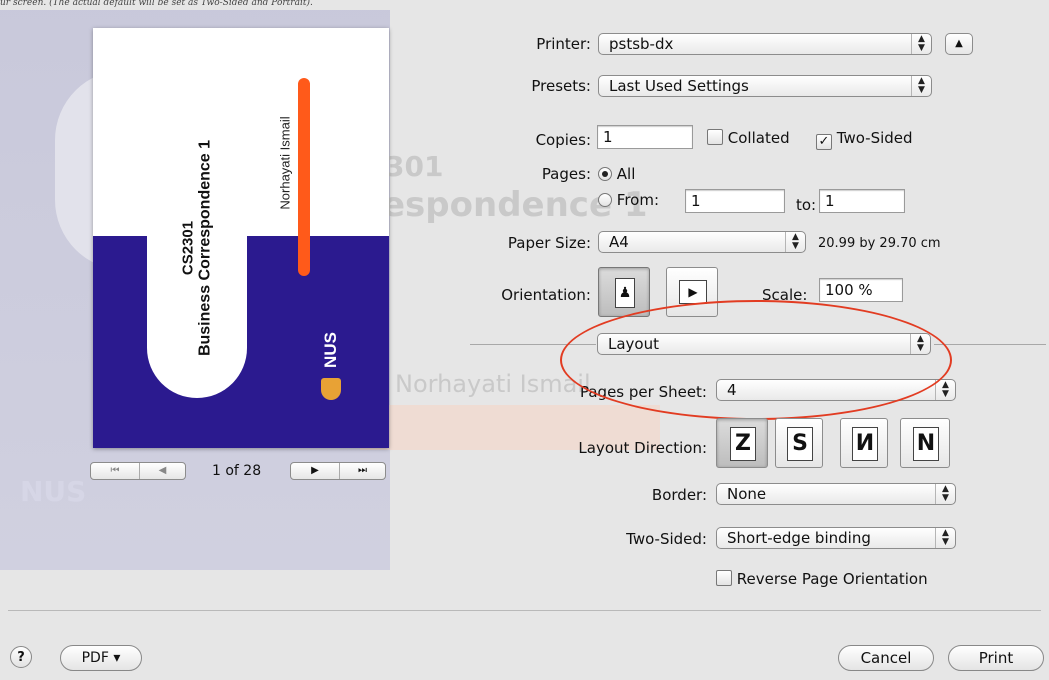  I want to click on two-sided-label: Two-Sided, so click(874, 138).